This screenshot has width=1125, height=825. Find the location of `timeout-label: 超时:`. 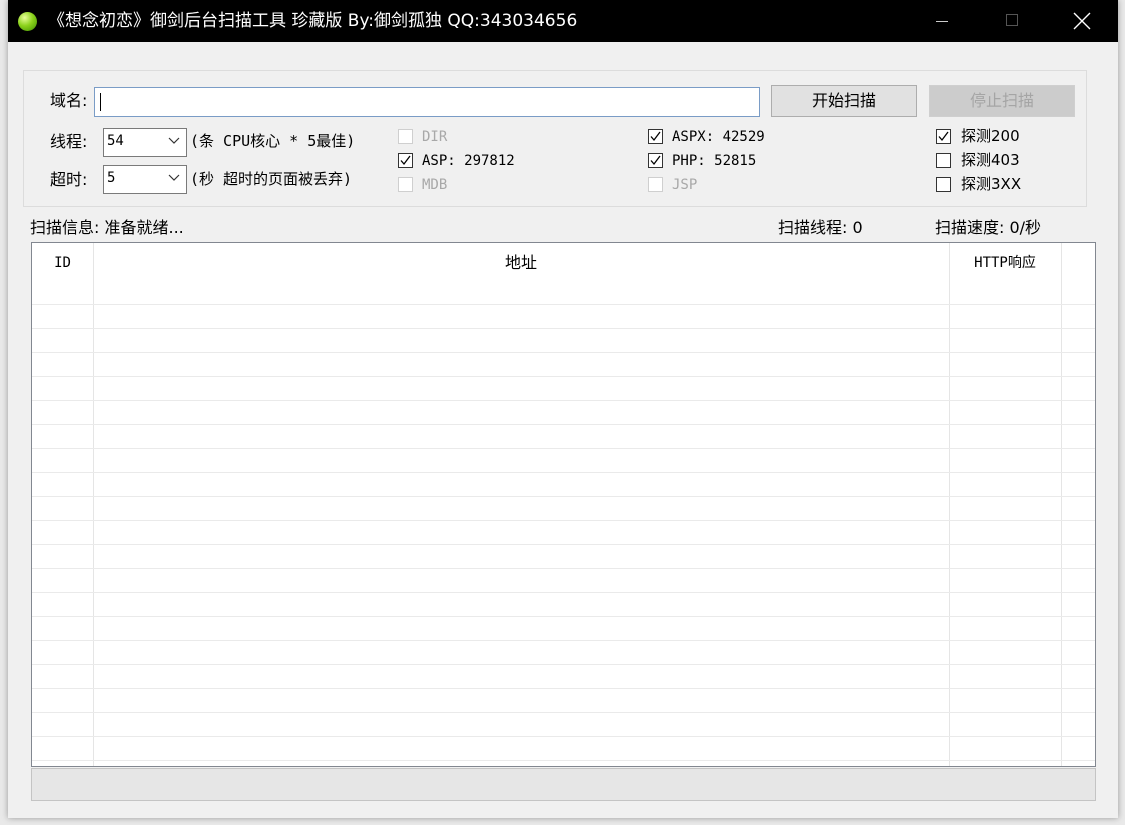

timeout-label: 超时: is located at coordinates (69, 179).